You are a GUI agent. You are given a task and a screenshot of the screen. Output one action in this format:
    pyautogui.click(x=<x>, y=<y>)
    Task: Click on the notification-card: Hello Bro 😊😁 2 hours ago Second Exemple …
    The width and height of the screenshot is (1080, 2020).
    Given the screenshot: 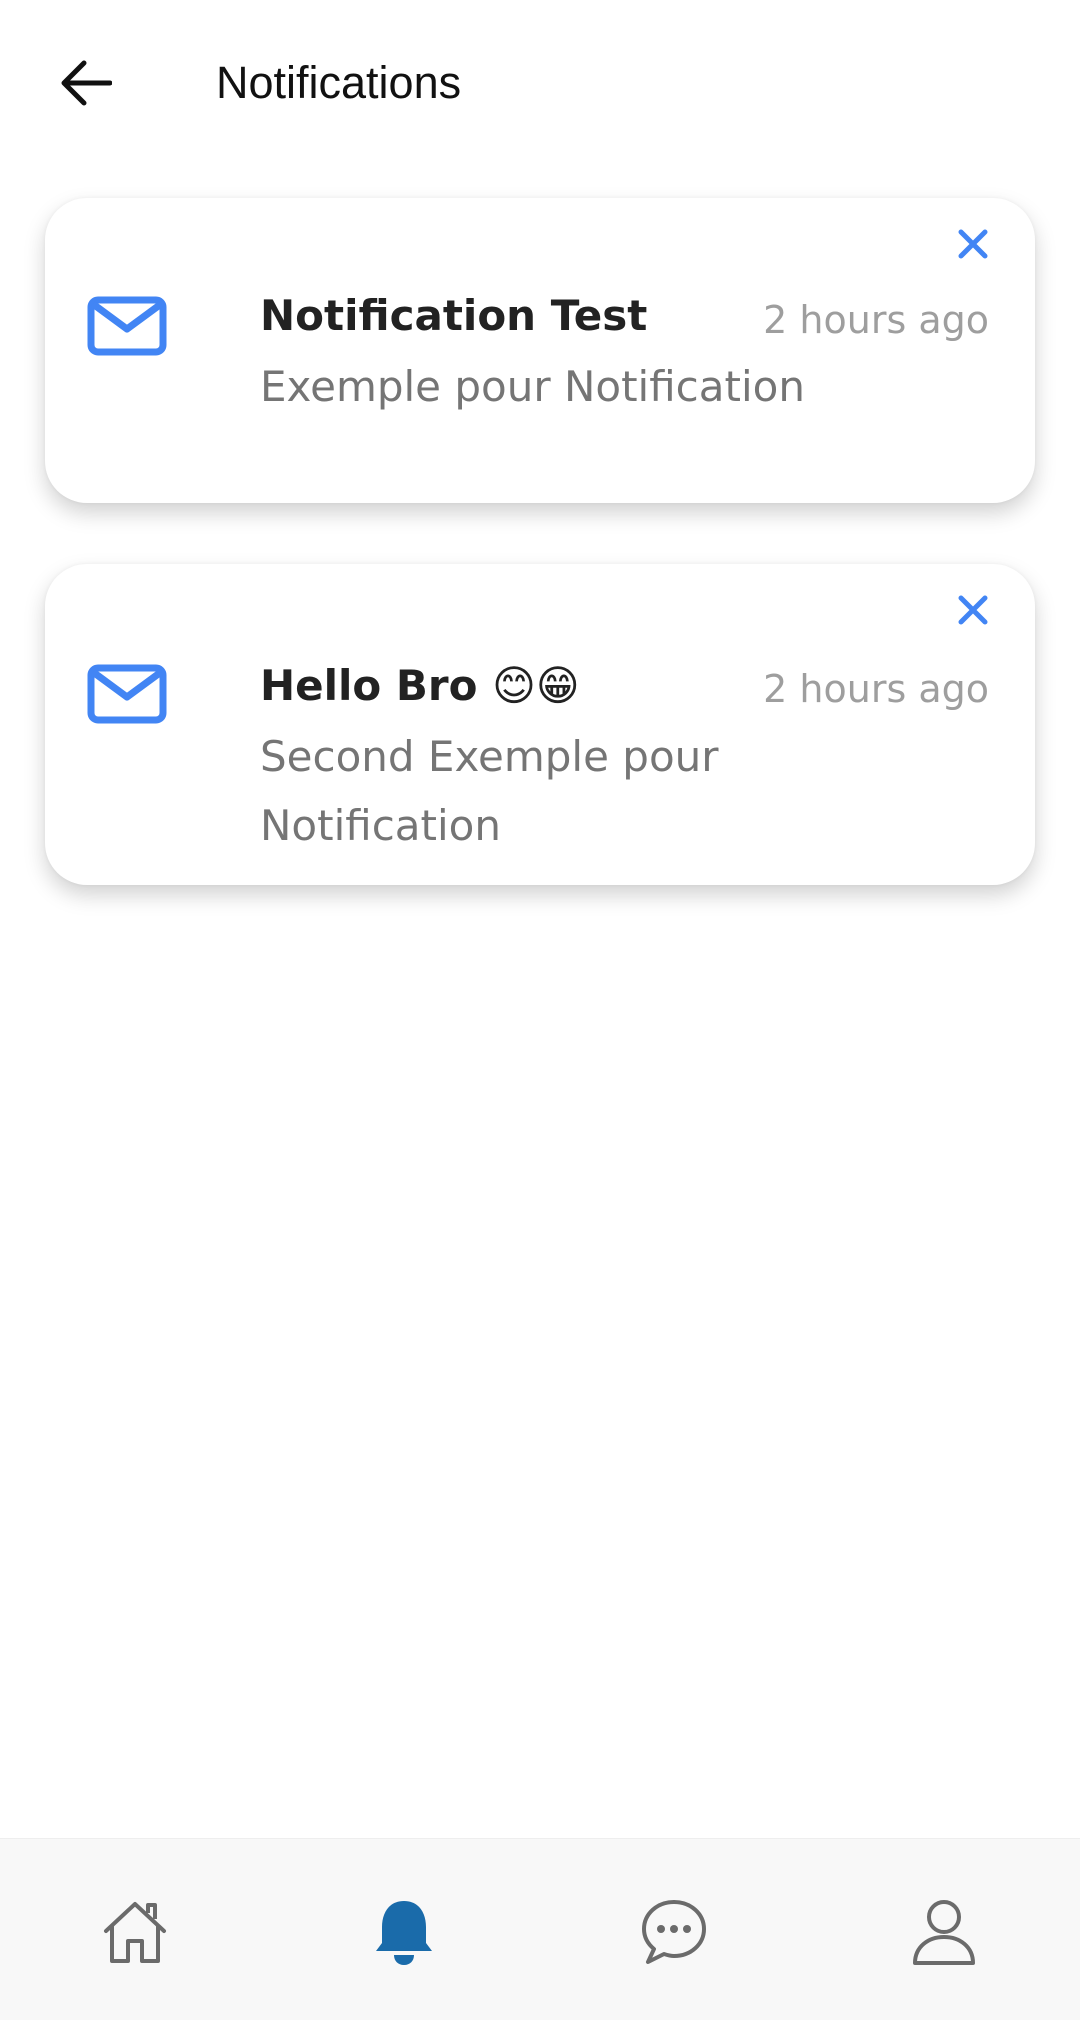 What is the action you would take?
    pyautogui.click(x=540, y=724)
    